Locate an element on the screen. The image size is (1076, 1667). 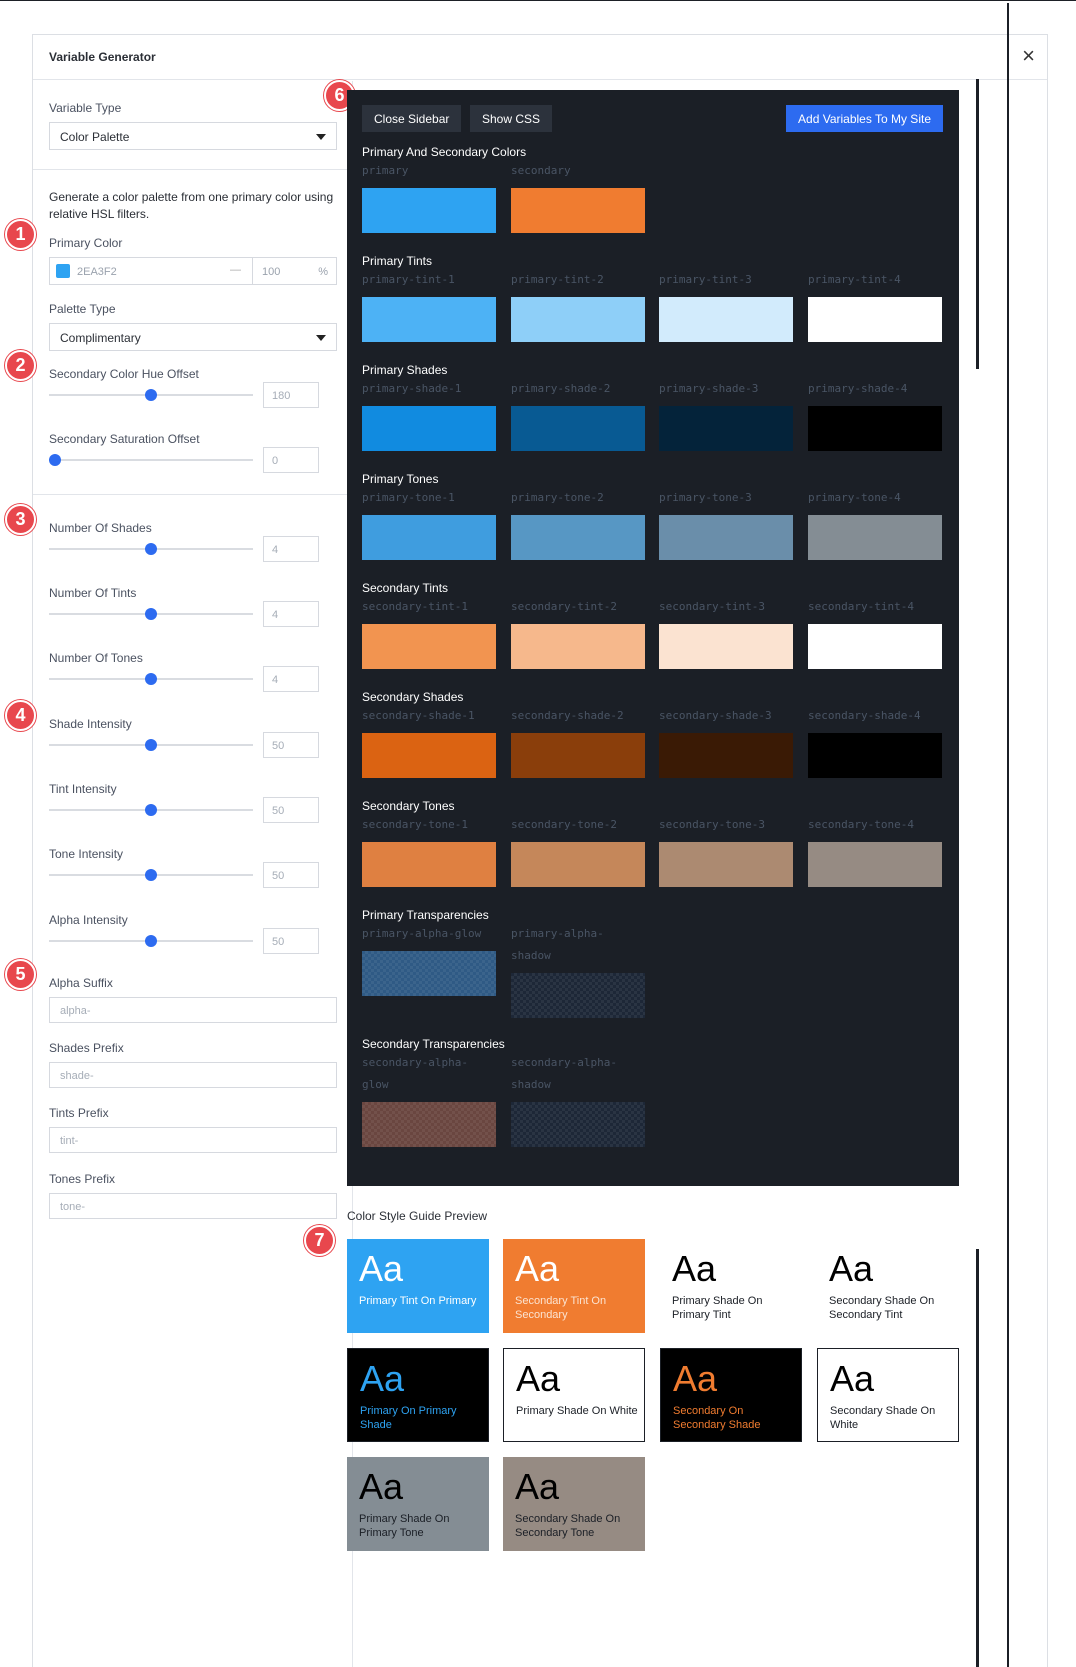
slider-value-tint_int: 50 is located at coordinates (291, 810).